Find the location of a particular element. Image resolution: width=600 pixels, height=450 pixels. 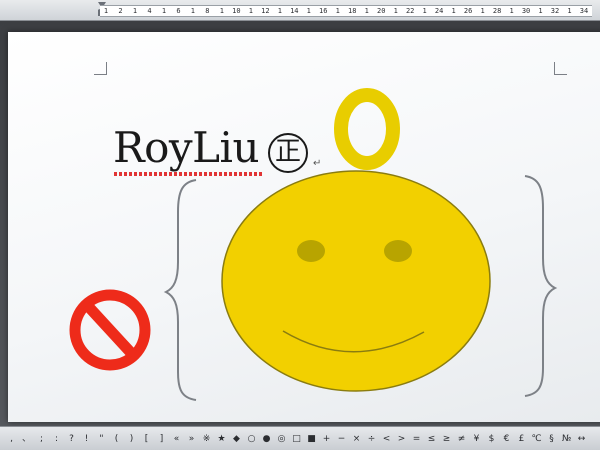

symbol-button: > is located at coordinates (401, 439).